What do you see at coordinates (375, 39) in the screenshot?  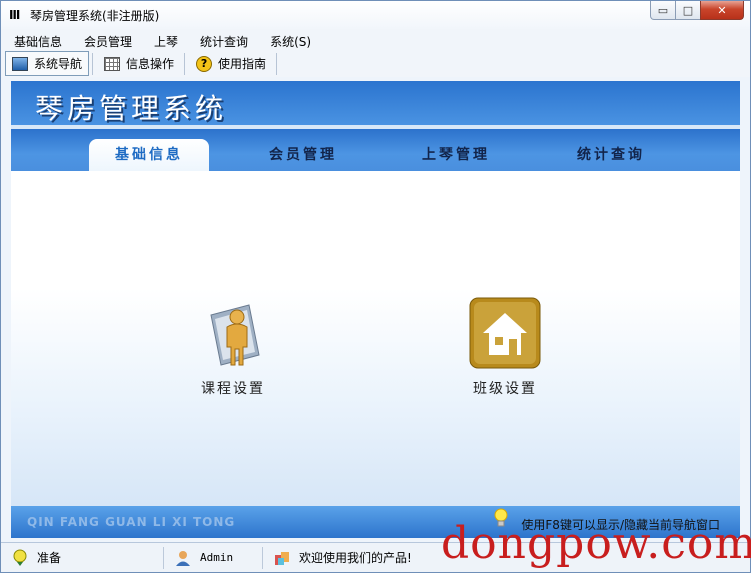 I see `menu-bar: 基础信息 会员管理 上琴 统计查询 系统(S)` at bounding box center [375, 39].